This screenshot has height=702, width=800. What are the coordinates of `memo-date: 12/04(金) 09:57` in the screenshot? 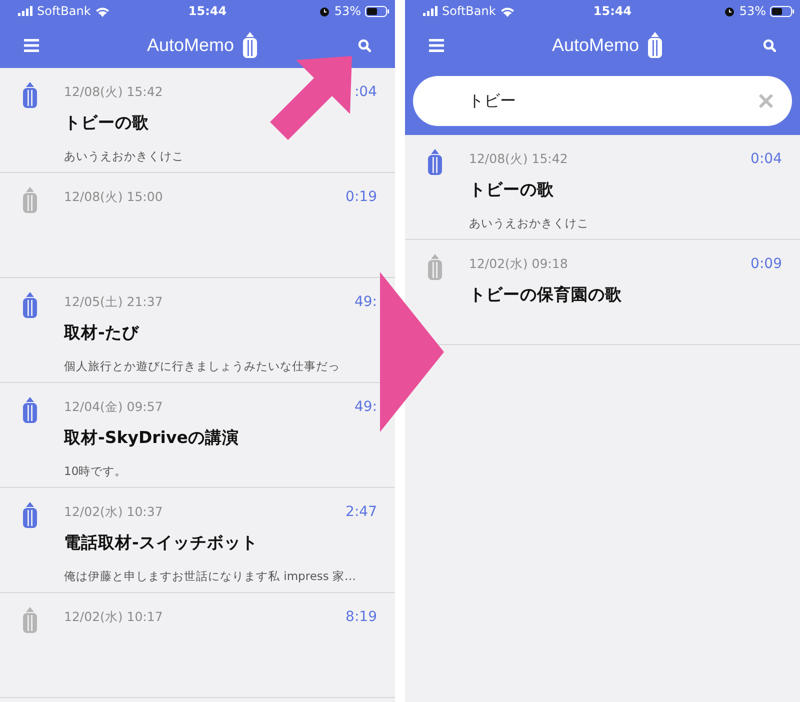 It's located at (113, 407).